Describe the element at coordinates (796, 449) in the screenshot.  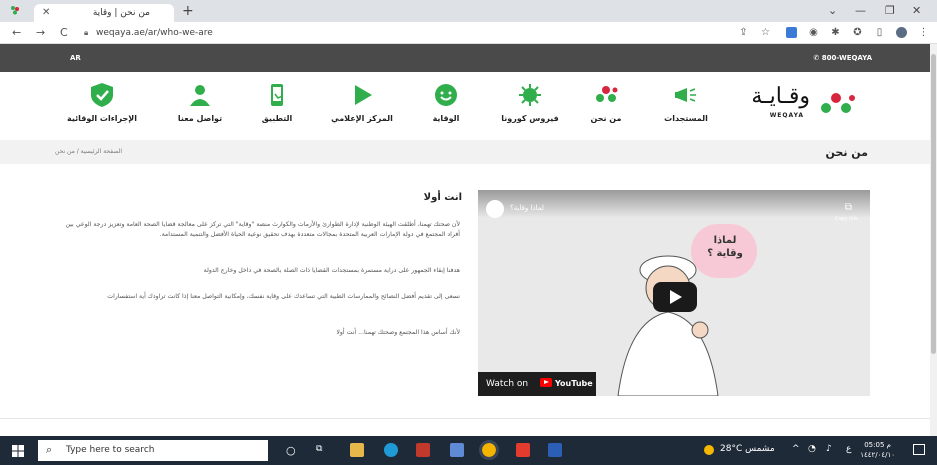
I see `tray-chevron-icon: ^` at that location.